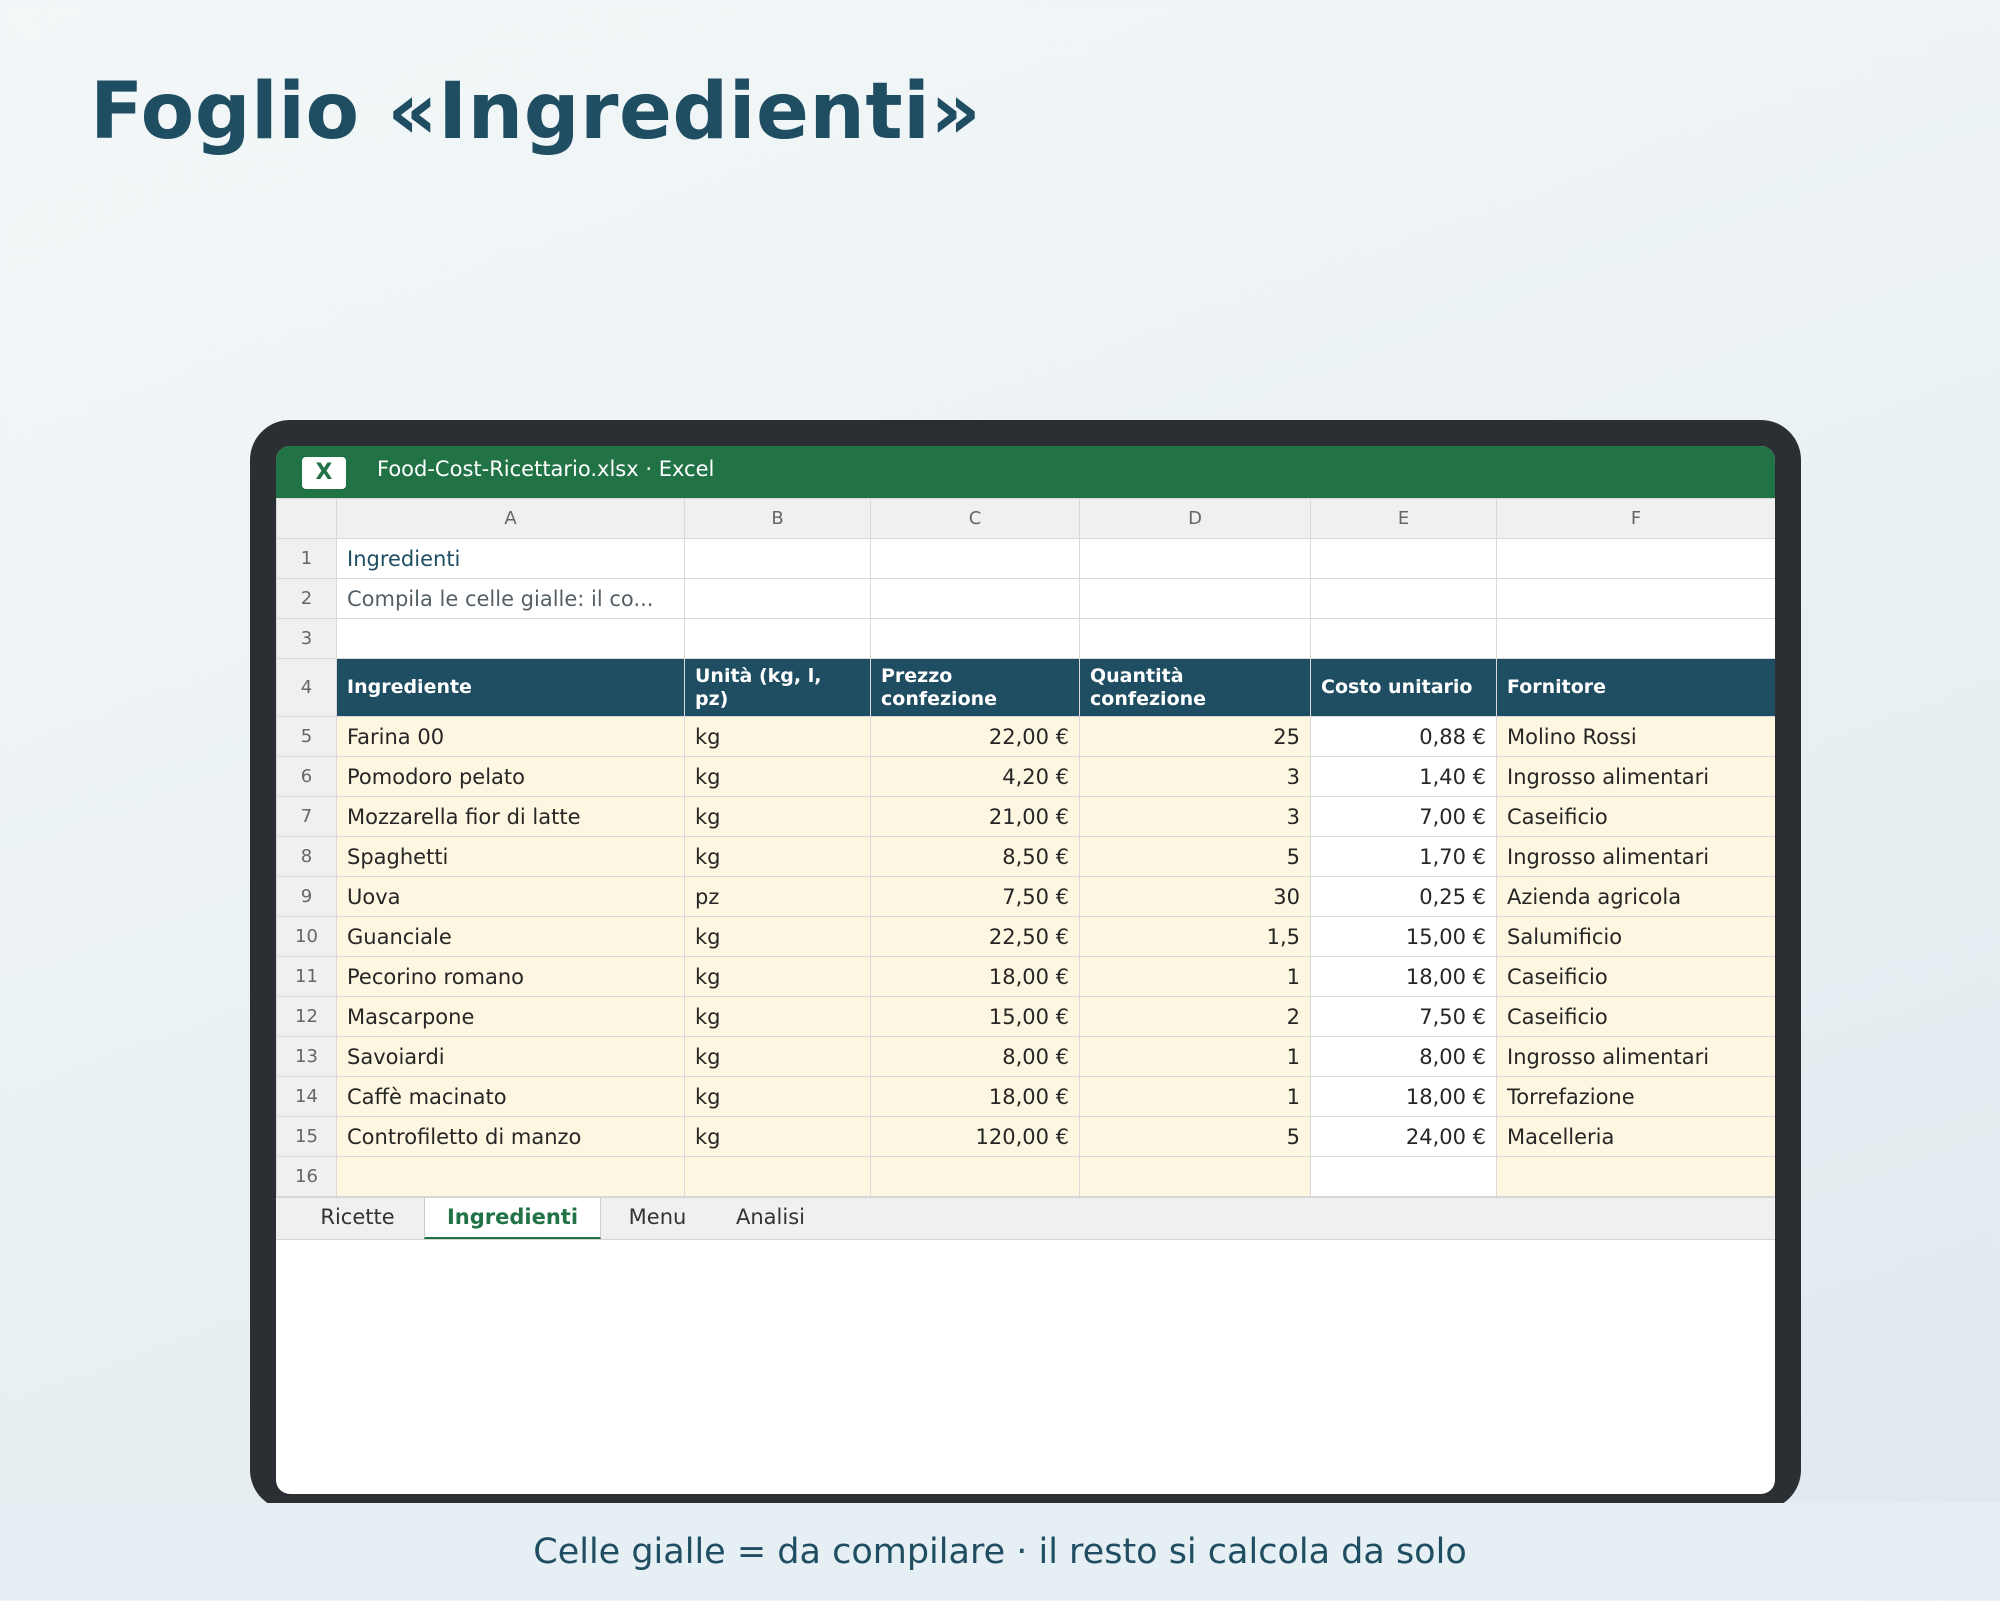  I want to click on unit-cost-cell: 15,00 €, so click(1403, 936).